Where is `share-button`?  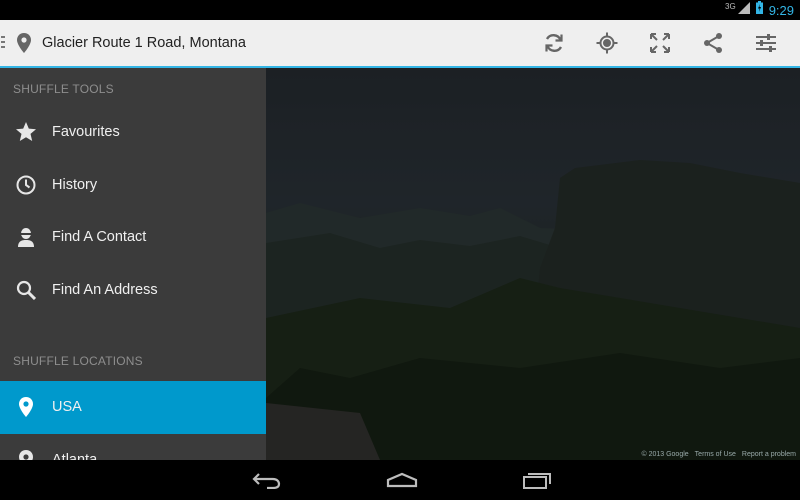 share-button is located at coordinates (712, 43).